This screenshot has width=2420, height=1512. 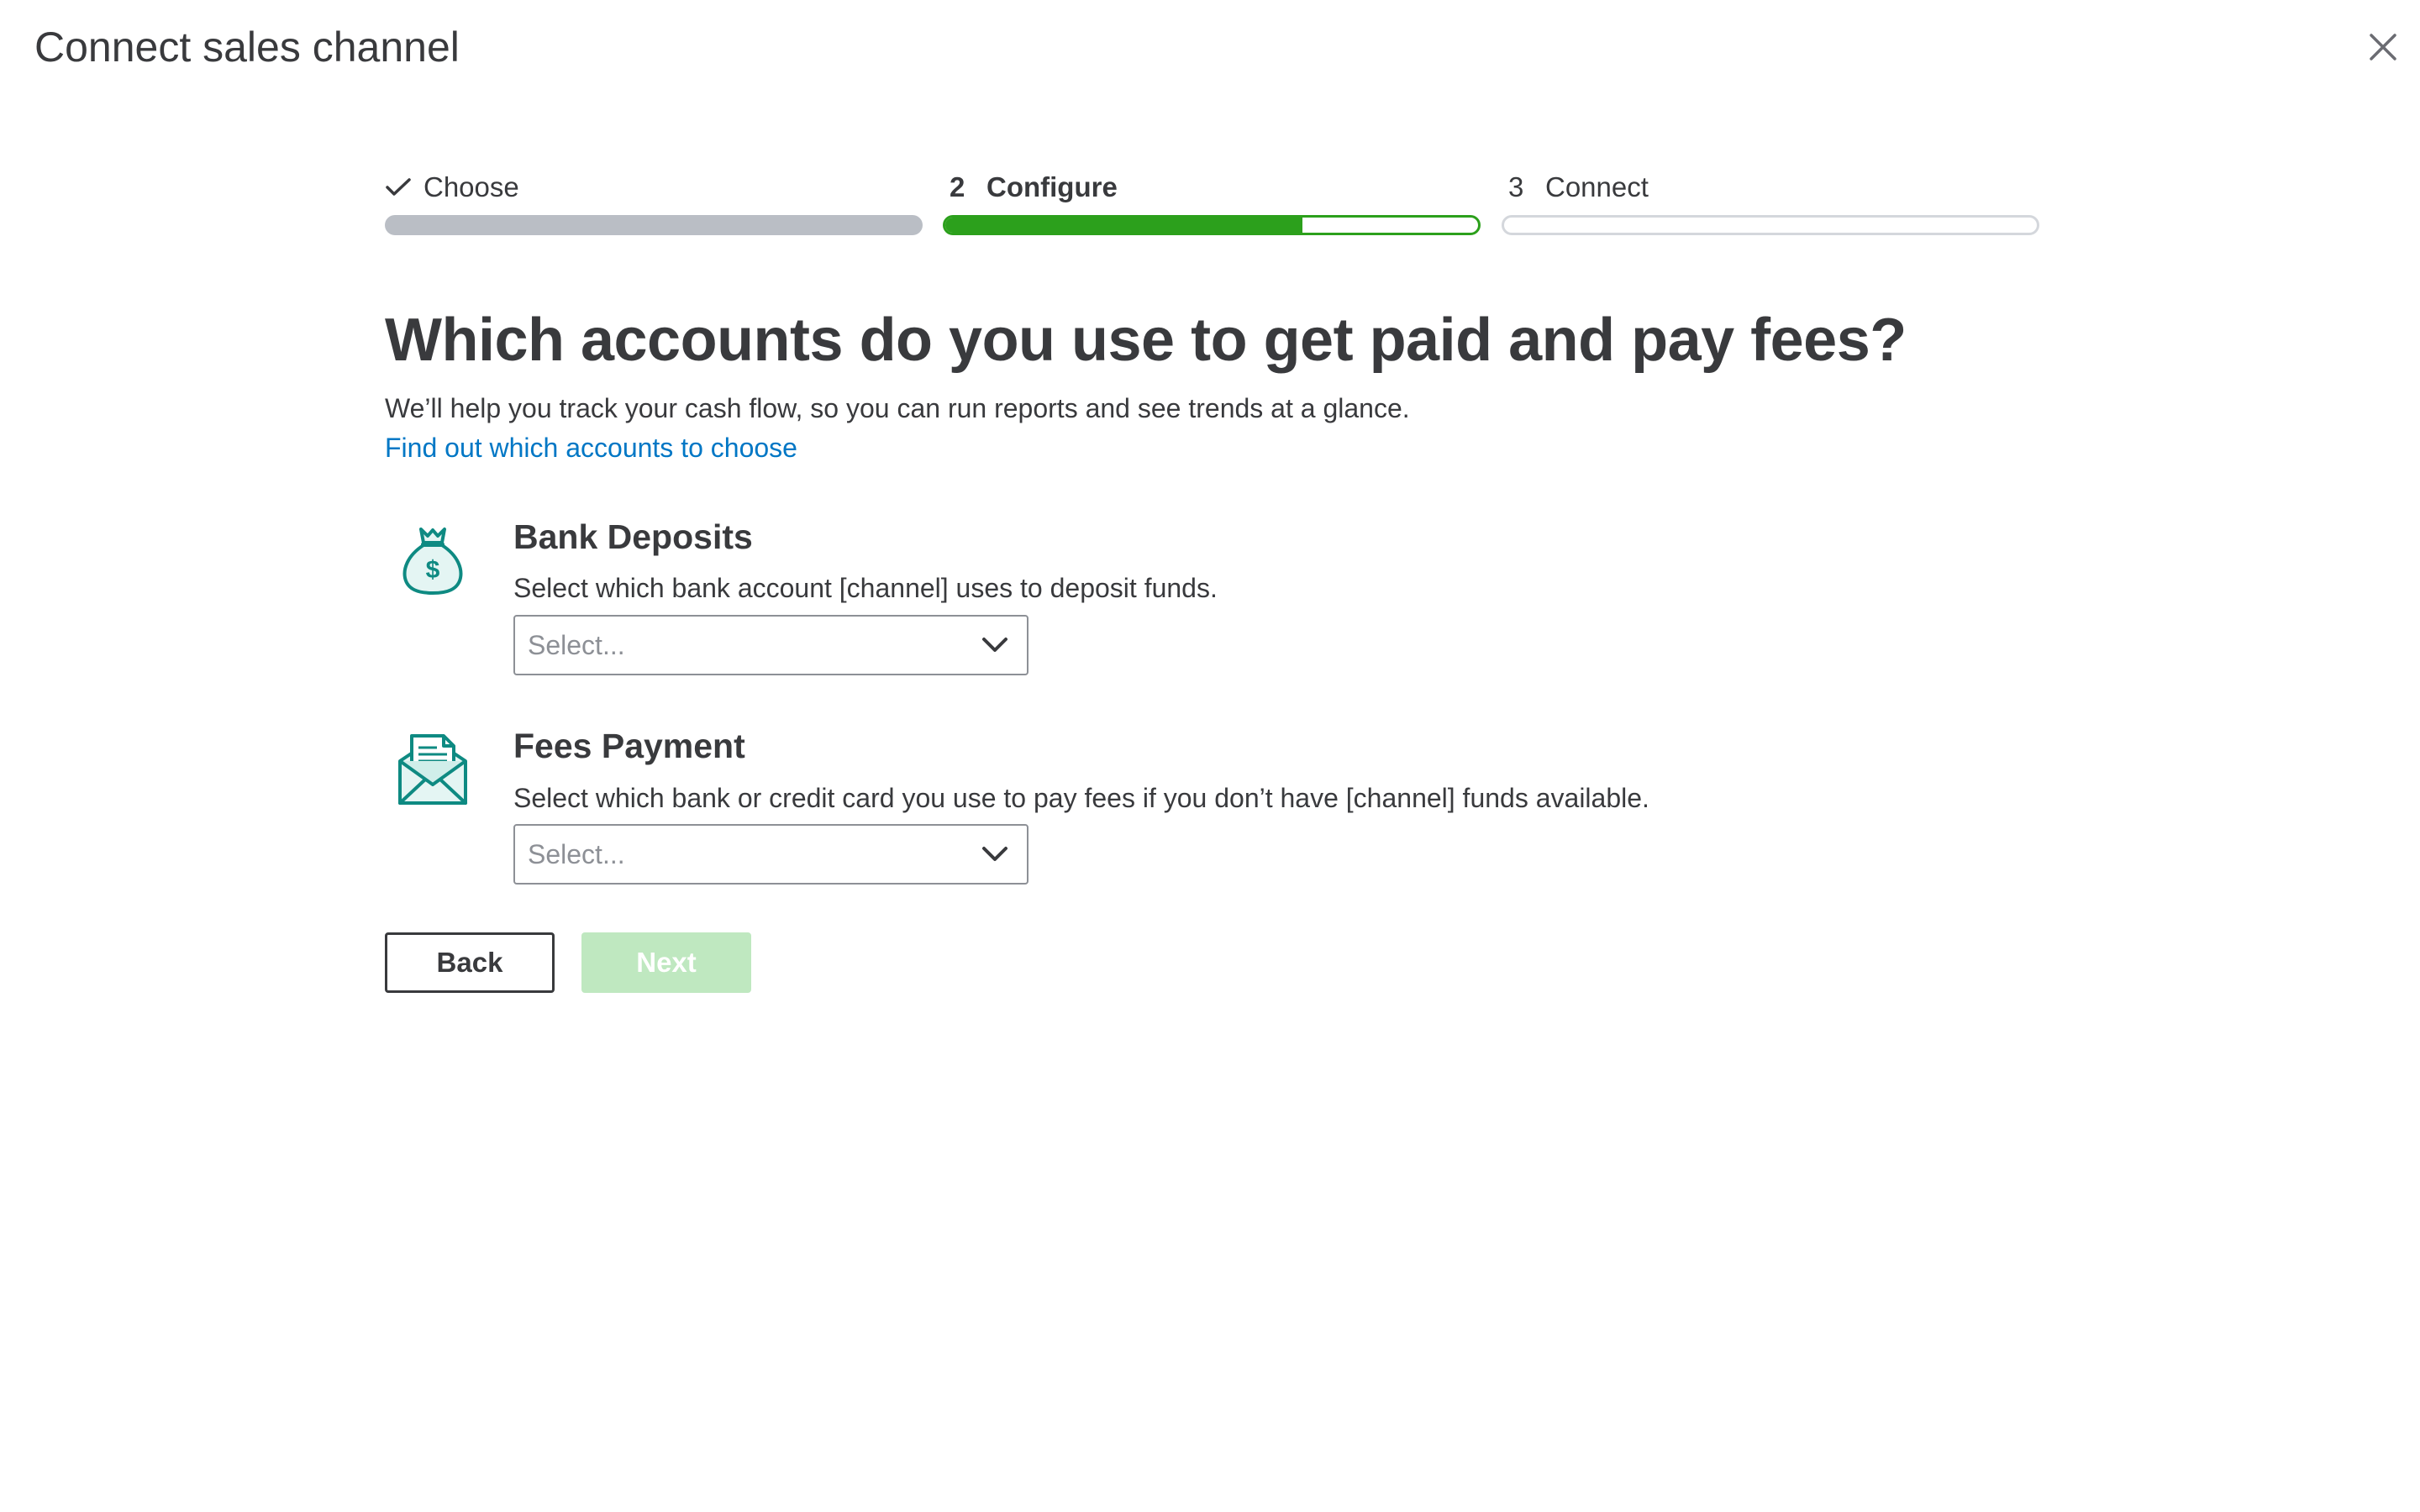 What do you see at coordinates (666, 962) in the screenshot?
I see `next-button: Next` at bounding box center [666, 962].